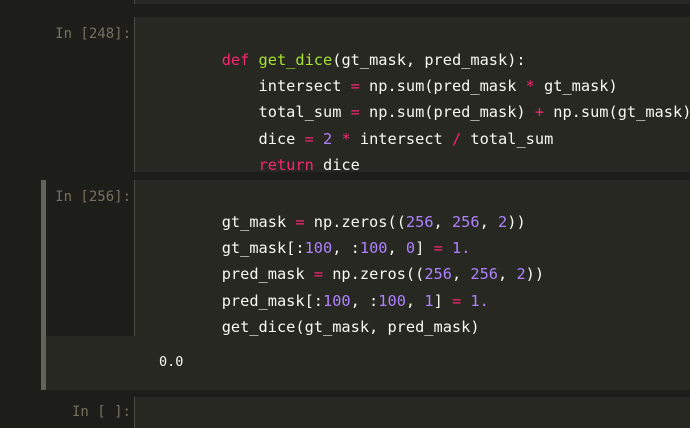  Describe the element at coordinates (368, 363) in the screenshot. I see `cell-output-area: 0.0` at that location.